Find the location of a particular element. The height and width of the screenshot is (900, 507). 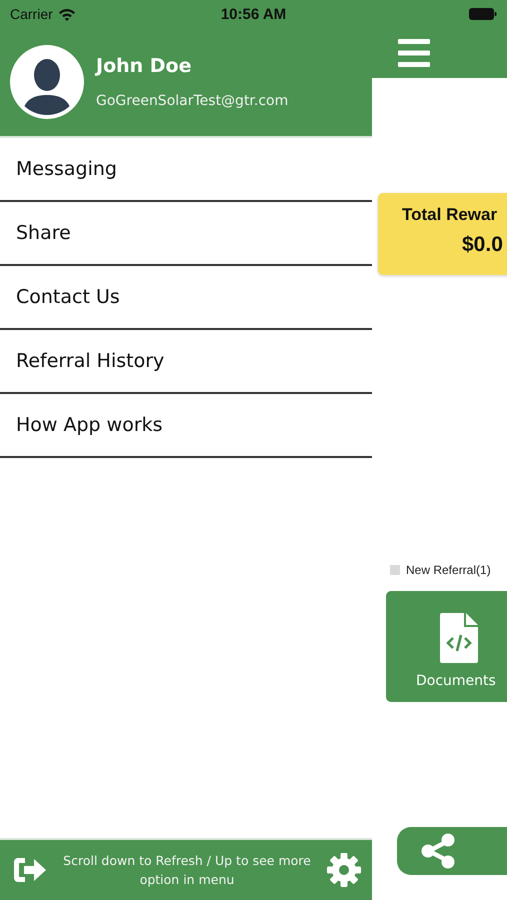

documents-button: Documents is located at coordinates (446, 646).